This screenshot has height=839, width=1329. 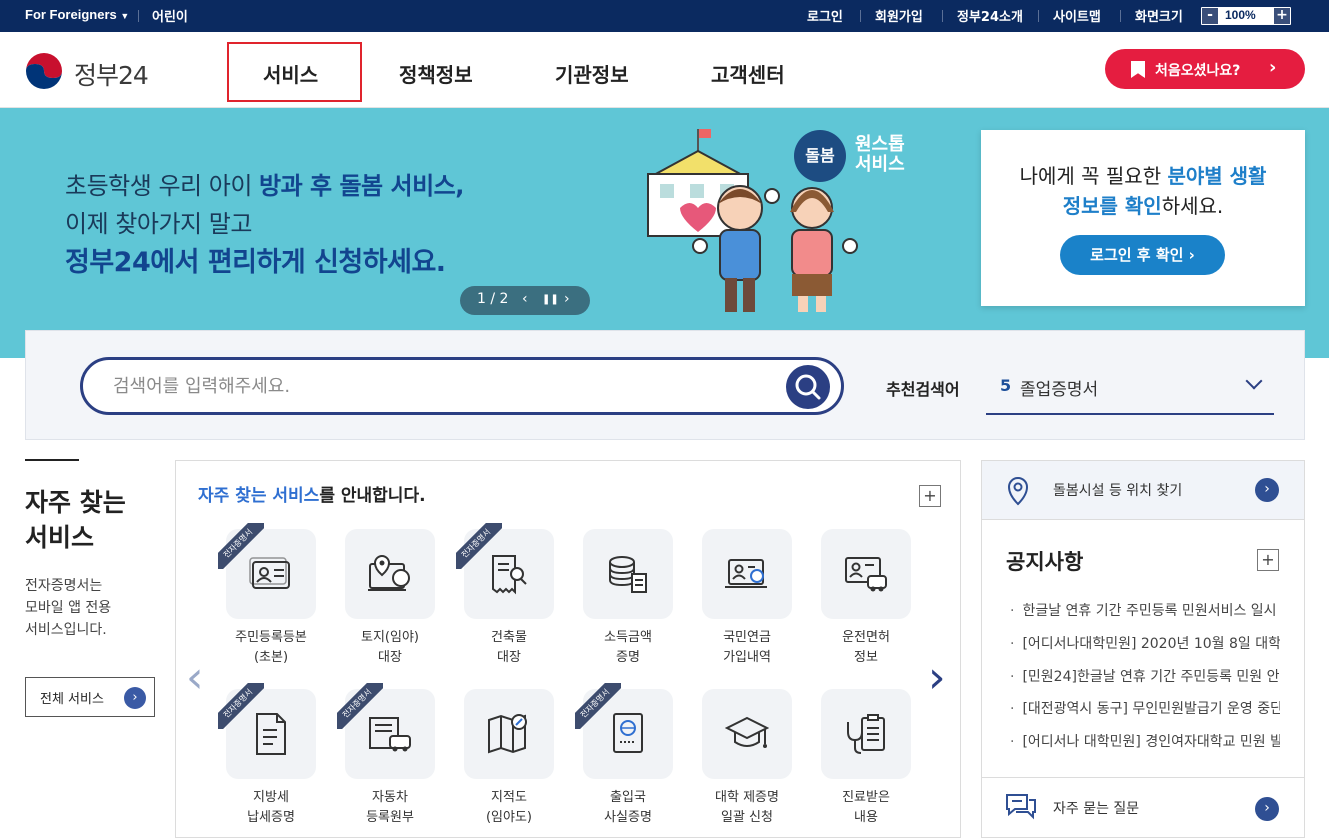 What do you see at coordinates (866, 817) in the screenshot?
I see `label-line-2: 내용` at bounding box center [866, 817].